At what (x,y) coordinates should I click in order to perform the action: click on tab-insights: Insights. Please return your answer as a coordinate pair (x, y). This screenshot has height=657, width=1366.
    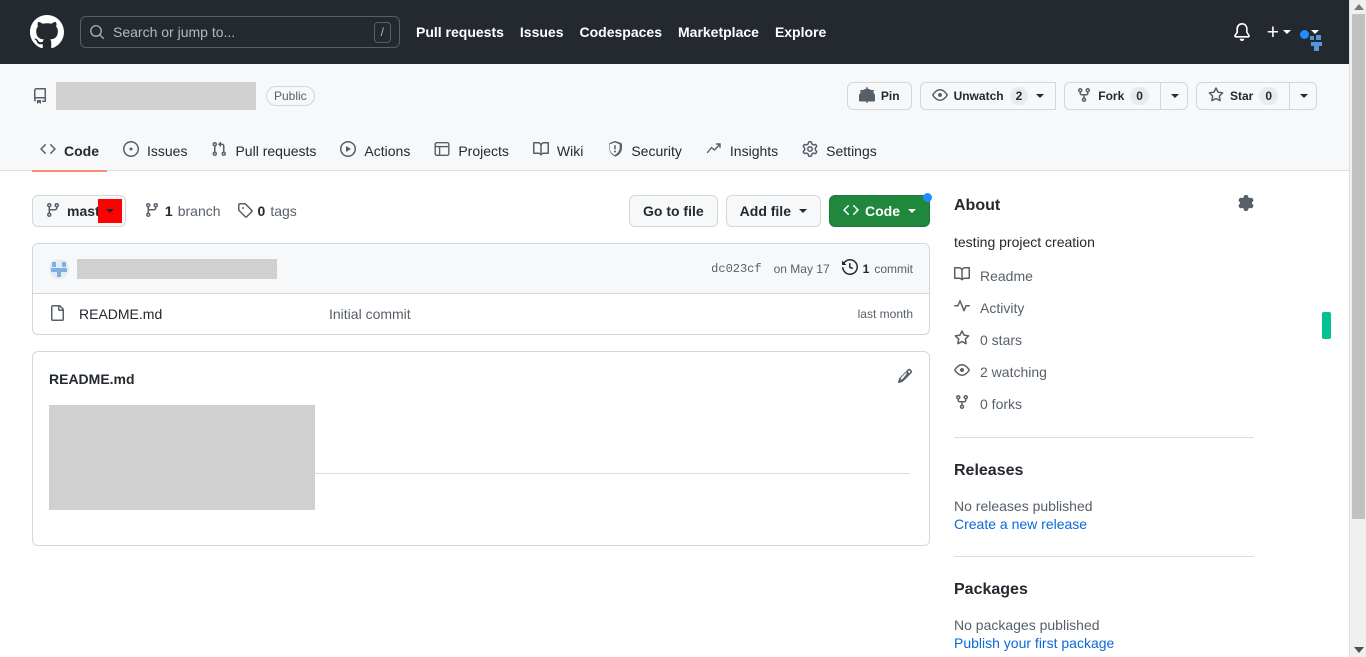
    Looking at the image, I should click on (742, 153).